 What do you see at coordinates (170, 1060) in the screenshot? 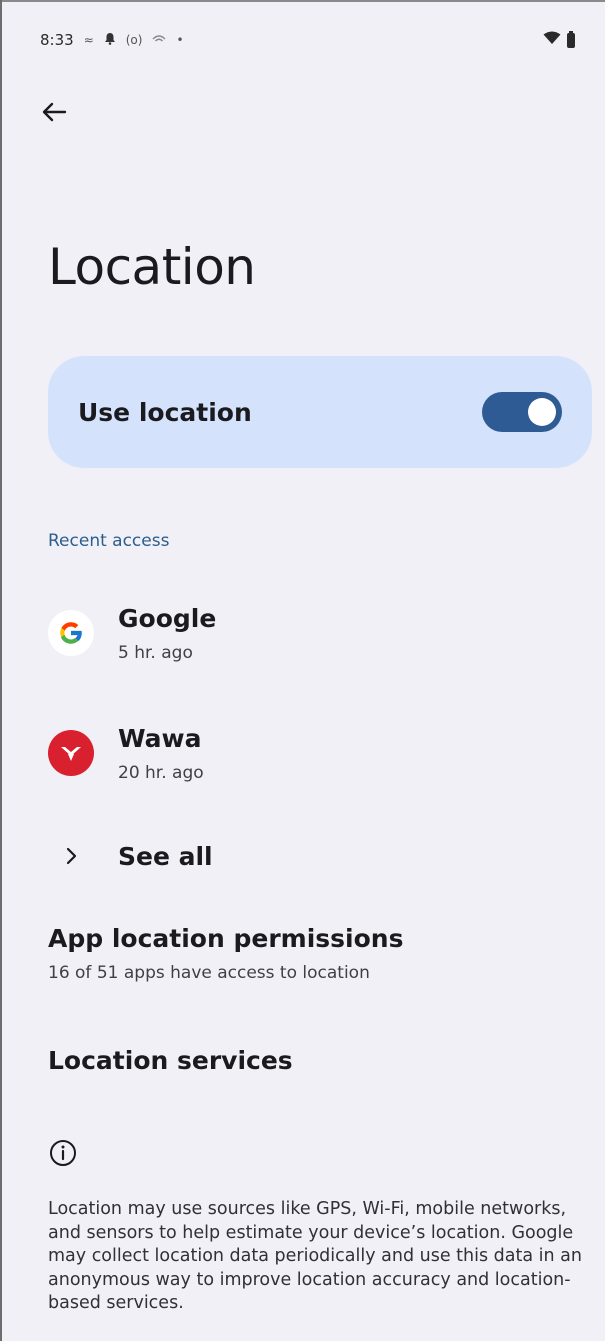
I see `location-services-title: Location services` at bounding box center [170, 1060].